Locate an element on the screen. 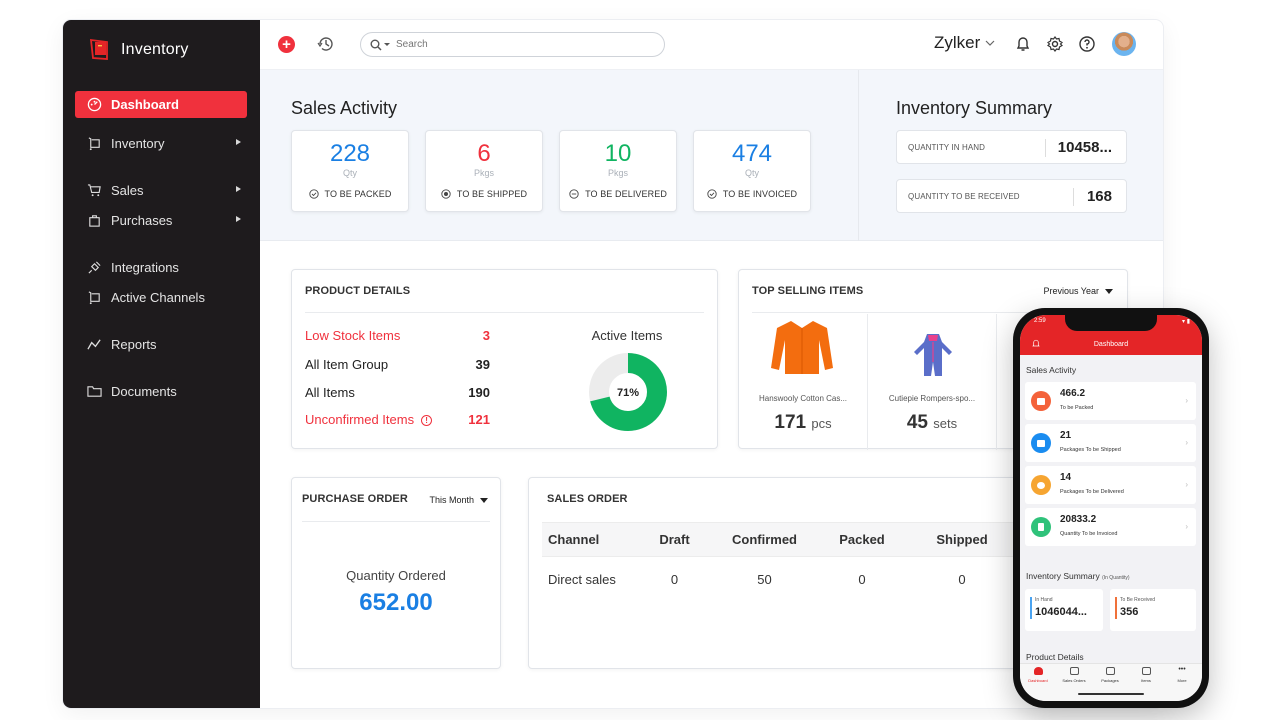 Image resolution: width=1280 pixels, height=720 pixels. sidebar-item-reports: Reports is located at coordinates (161, 344).